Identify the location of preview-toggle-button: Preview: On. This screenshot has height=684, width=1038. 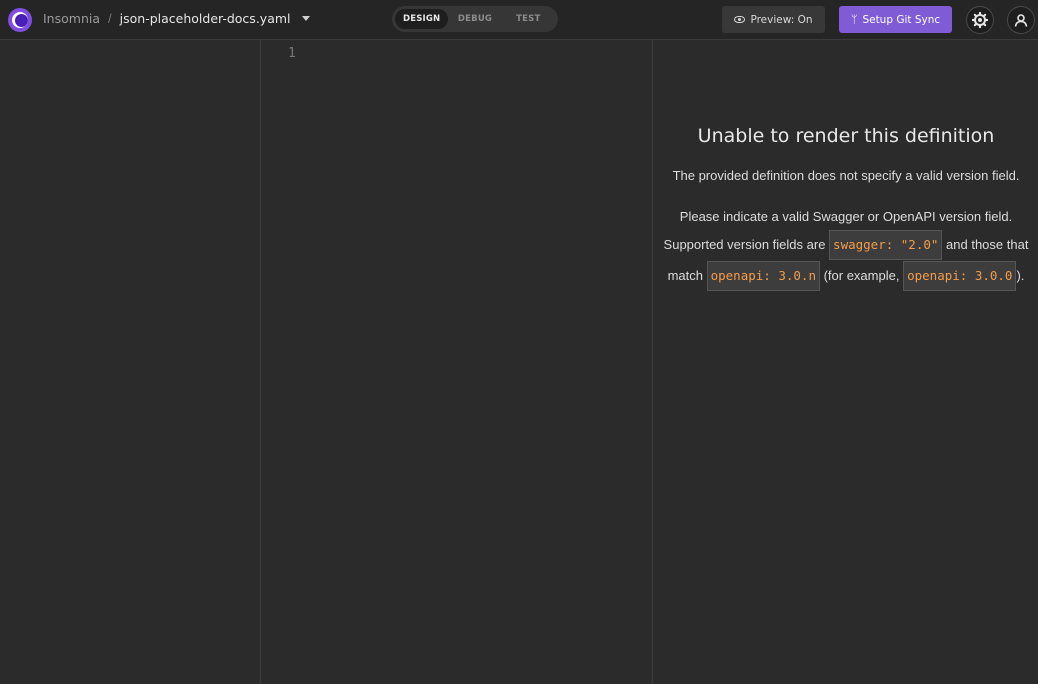
(773, 19).